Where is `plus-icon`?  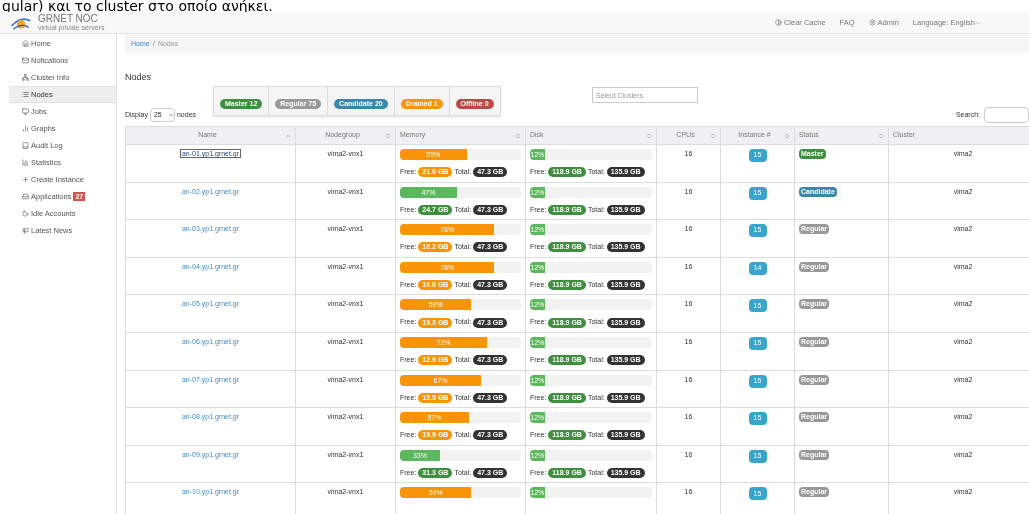 plus-icon is located at coordinates (25, 179).